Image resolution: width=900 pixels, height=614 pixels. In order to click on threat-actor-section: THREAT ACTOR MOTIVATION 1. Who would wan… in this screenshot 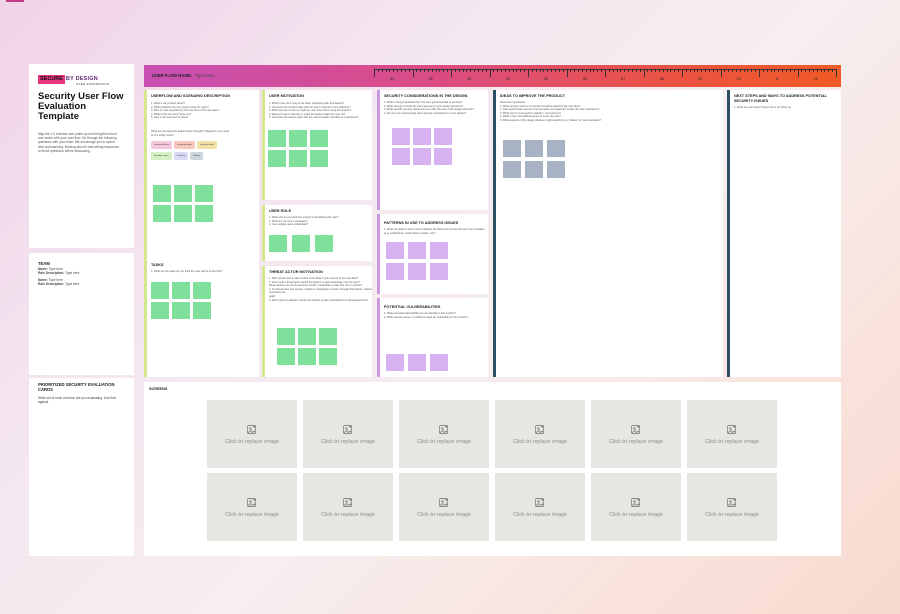, I will do `click(317, 321)`.